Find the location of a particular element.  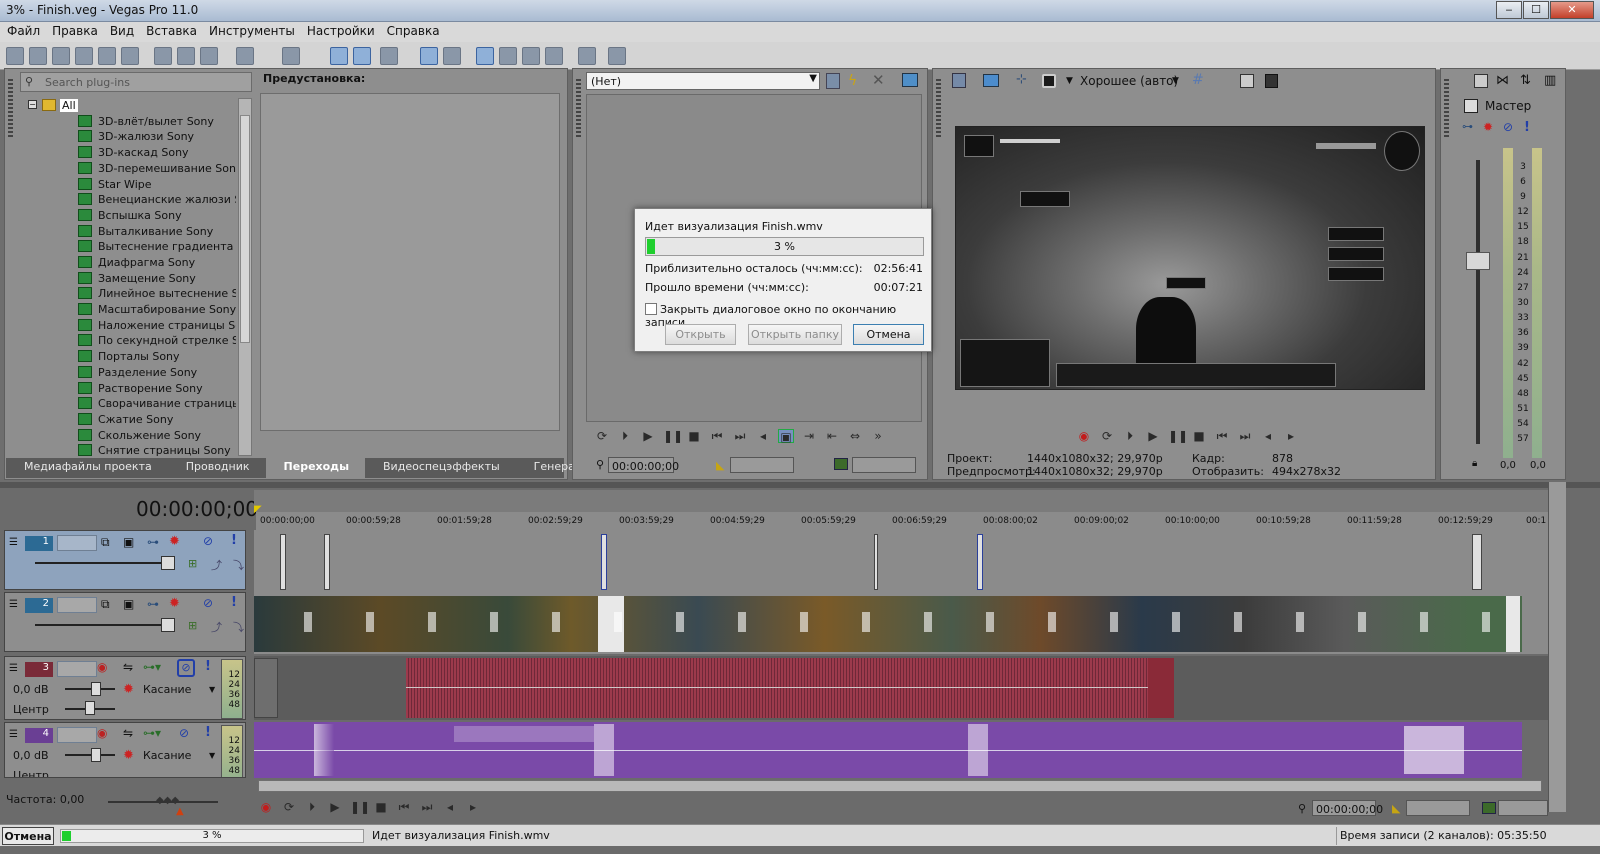

copy-icon is located at coordinates (186, 56).